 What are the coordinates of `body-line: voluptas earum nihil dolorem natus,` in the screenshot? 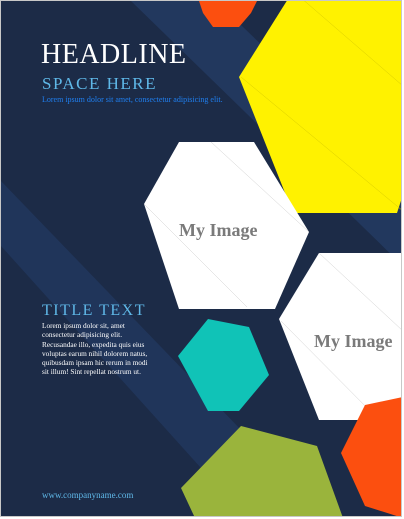 It's located at (95, 353).